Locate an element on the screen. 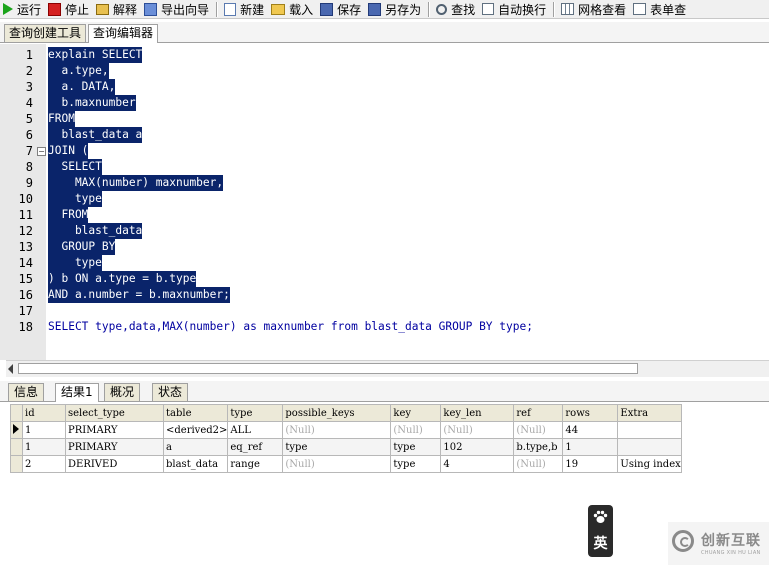  column-header: select_type is located at coordinates (114, 413).